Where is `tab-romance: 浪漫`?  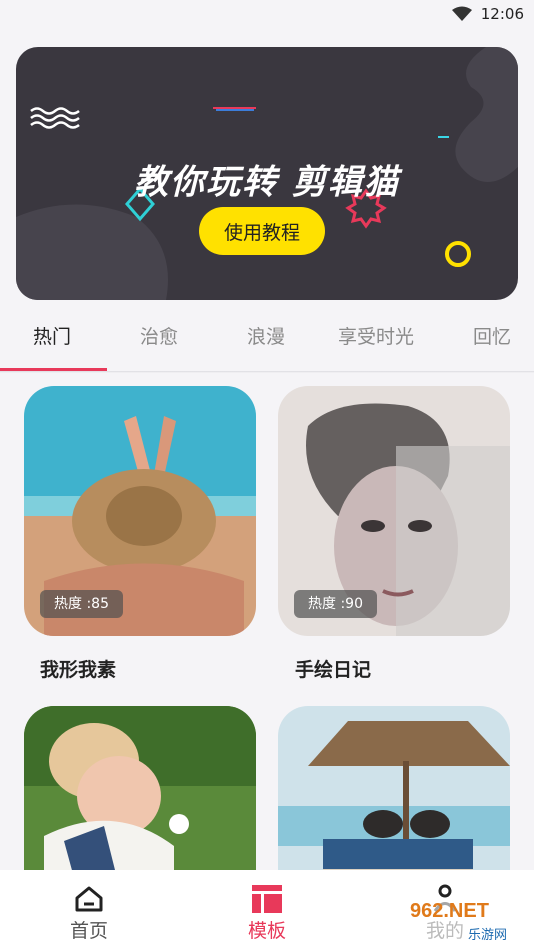 tab-romance: 浪漫 is located at coordinates (266, 335).